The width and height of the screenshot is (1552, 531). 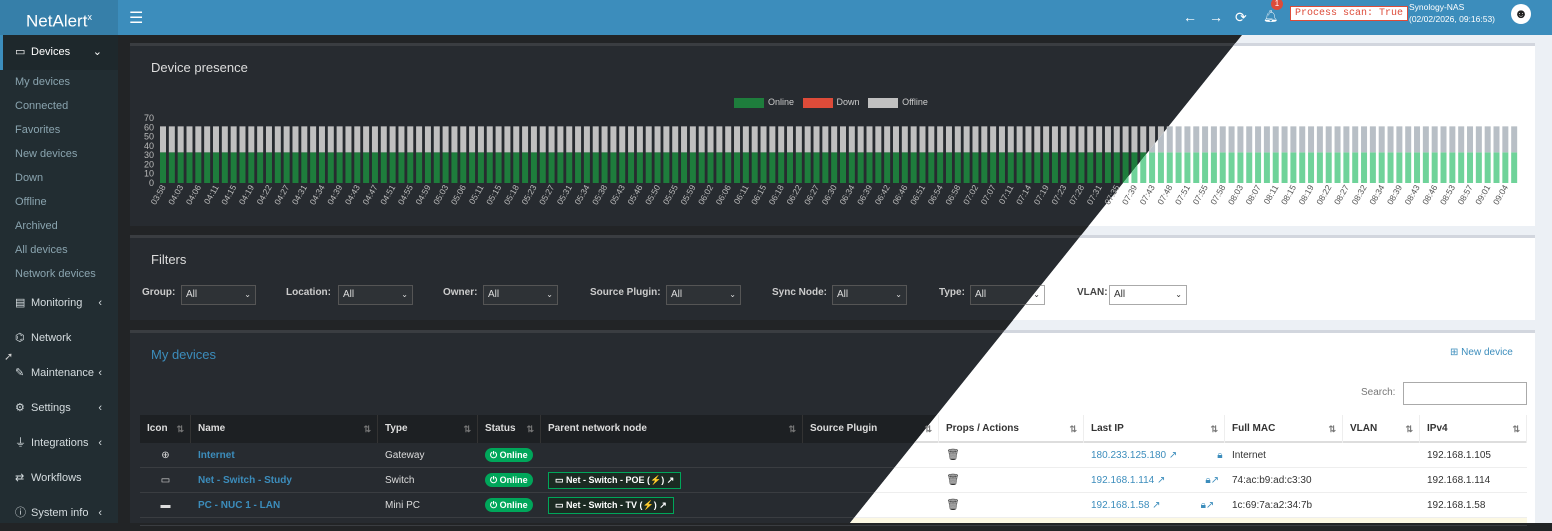 What do you see at coordinates (1481, 352) in the screenshot?
I see `new-device-button: ⊞ New device` at bounding box center [1481, 352].